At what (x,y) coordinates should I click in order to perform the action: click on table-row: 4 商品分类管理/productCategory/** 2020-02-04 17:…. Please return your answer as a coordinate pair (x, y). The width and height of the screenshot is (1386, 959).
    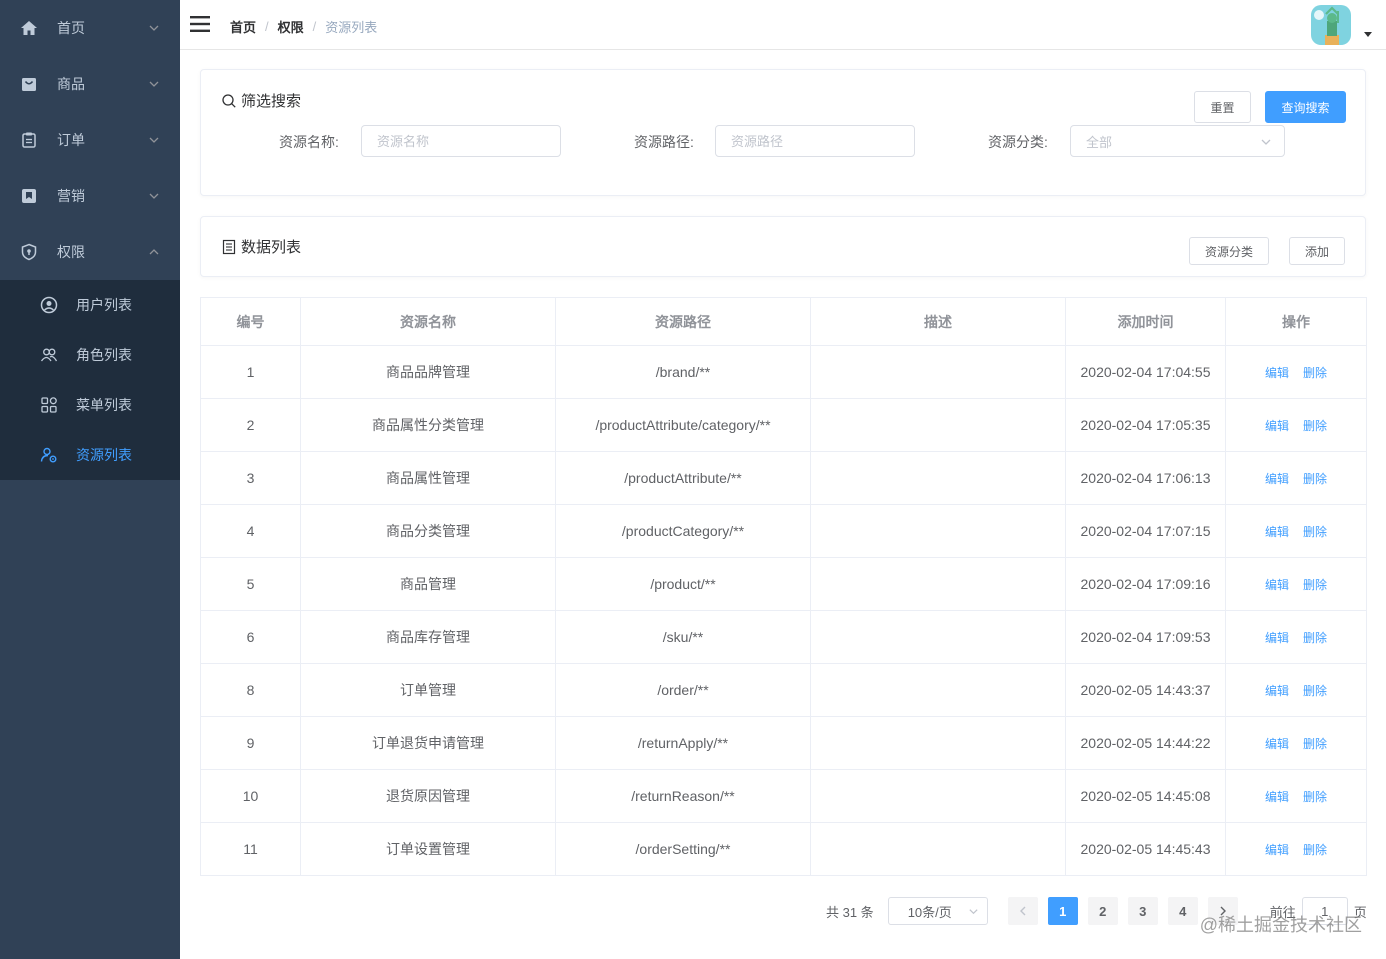
    Looking at the image, I should click on (783, 531).